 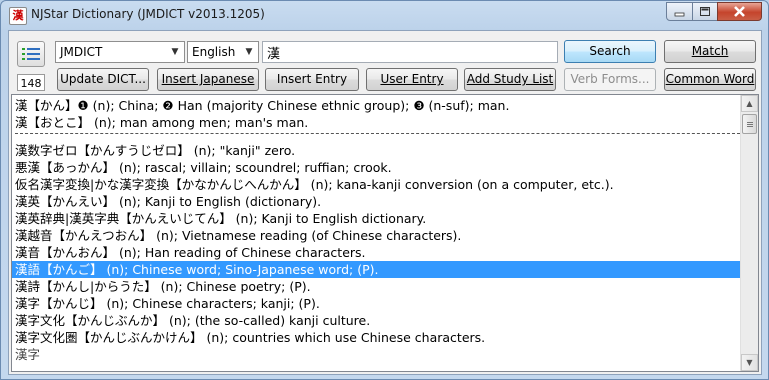 I want to click on vertical-scrollbar: ▲ ▼, so click(x=749, y=233).